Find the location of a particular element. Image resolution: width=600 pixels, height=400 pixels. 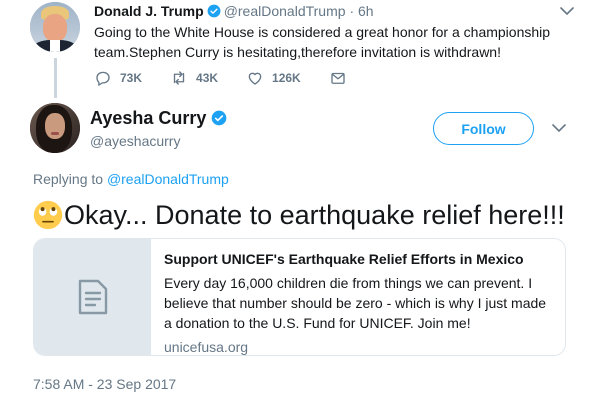

document-icon is located at coordinates (92, 297).